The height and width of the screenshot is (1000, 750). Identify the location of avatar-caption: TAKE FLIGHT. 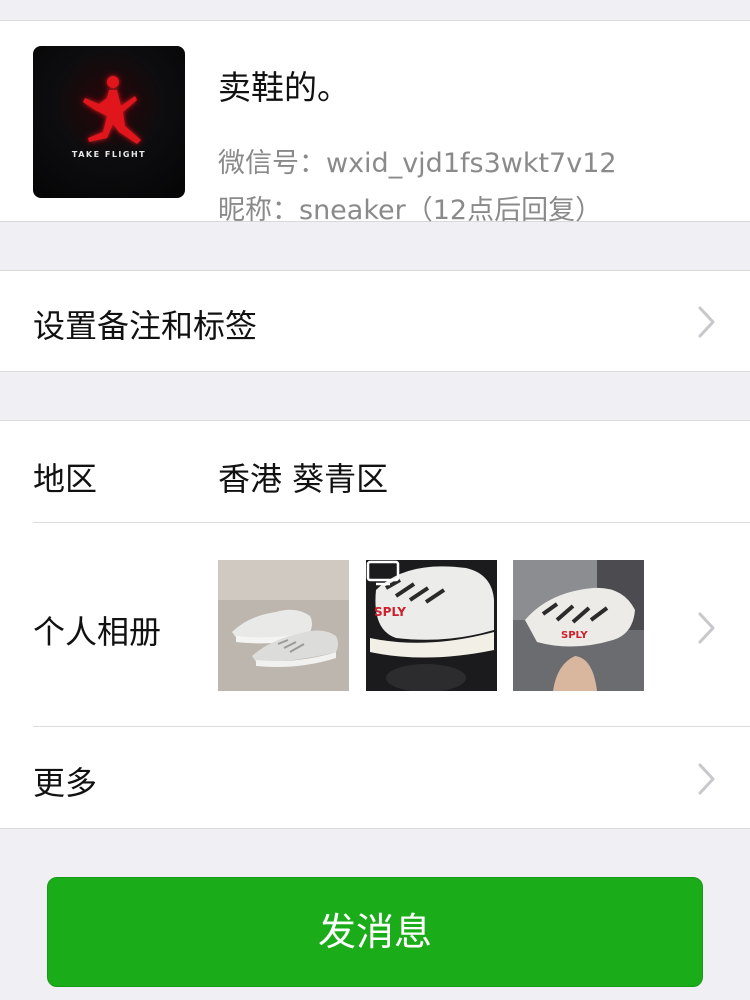
(109, 154).